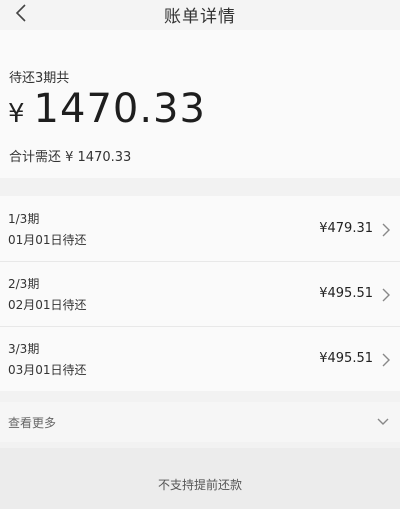 Image resolution: width=400 pixels, height=509 pixels. I want to click on installment-due-date: 01月01日待还, so click(47, 240).